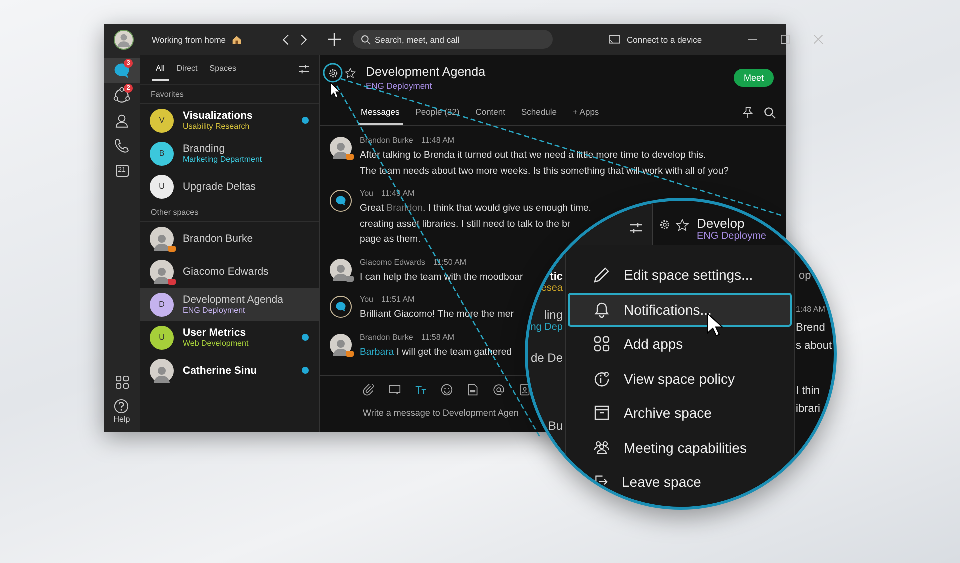 The height and width of the screenshot is (563, 960). What do you see at coordinates (721, 223) in the screenshot?
I see `space-title: Develop` at bounding box center [721, 223].